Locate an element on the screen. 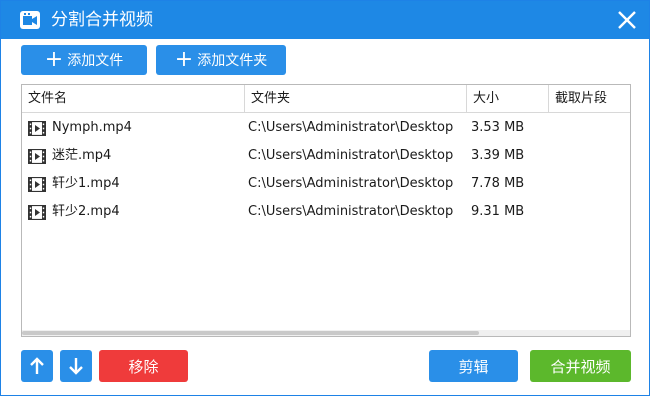  add-folder-label: 添加文件夹 is located at coordinates (232, 61).